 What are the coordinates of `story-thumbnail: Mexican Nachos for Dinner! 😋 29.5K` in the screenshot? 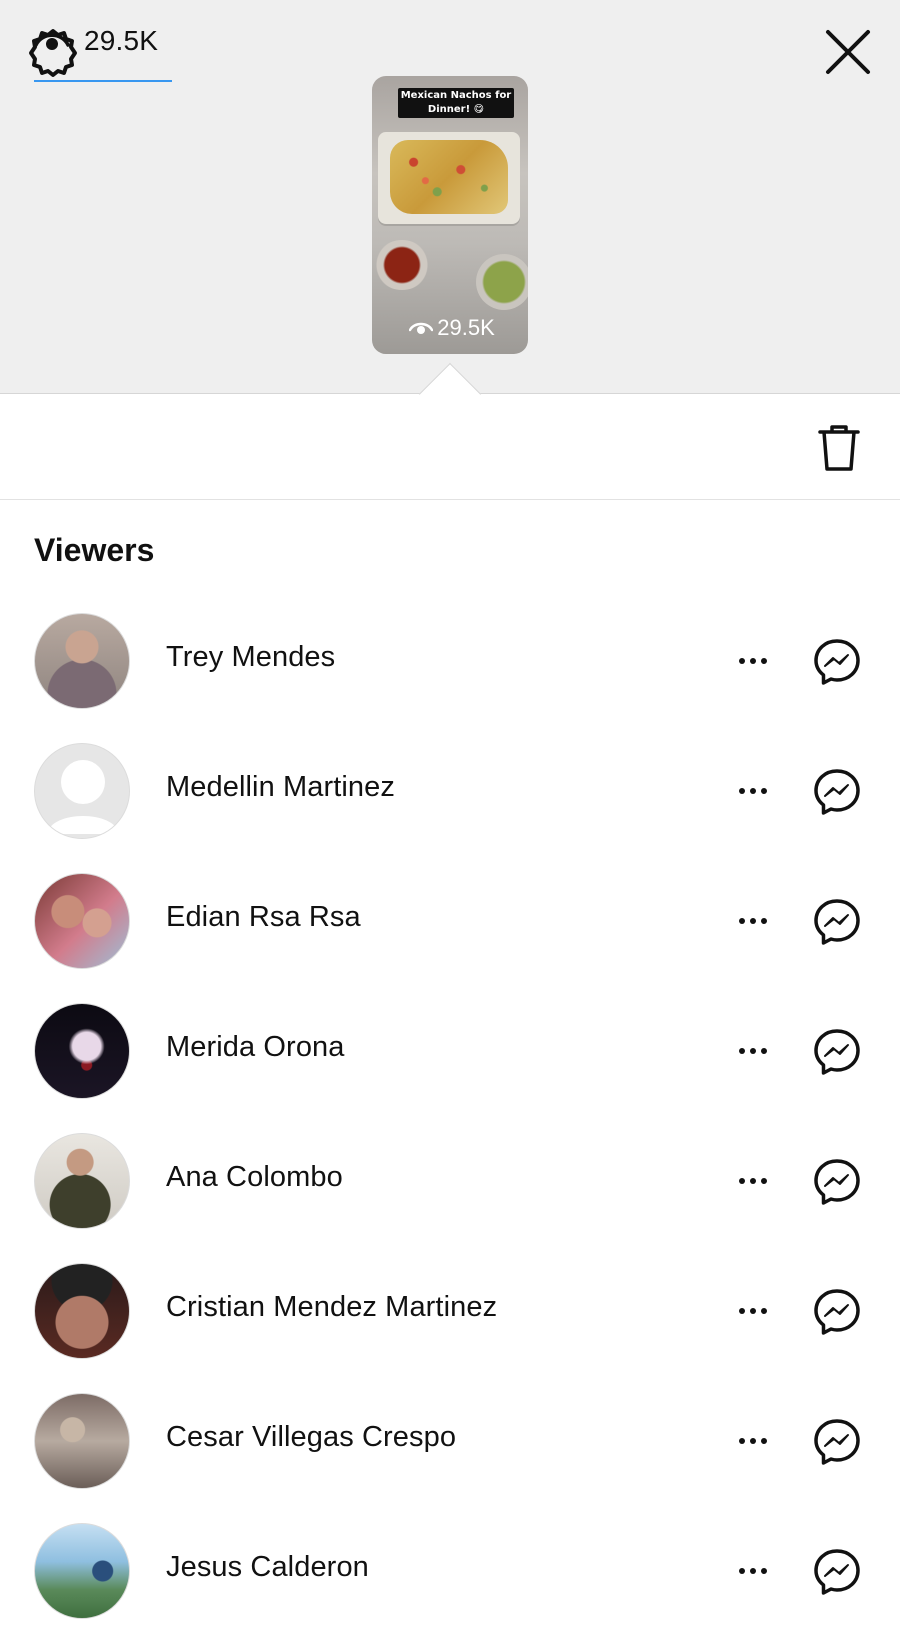 It's located at (450, 215).